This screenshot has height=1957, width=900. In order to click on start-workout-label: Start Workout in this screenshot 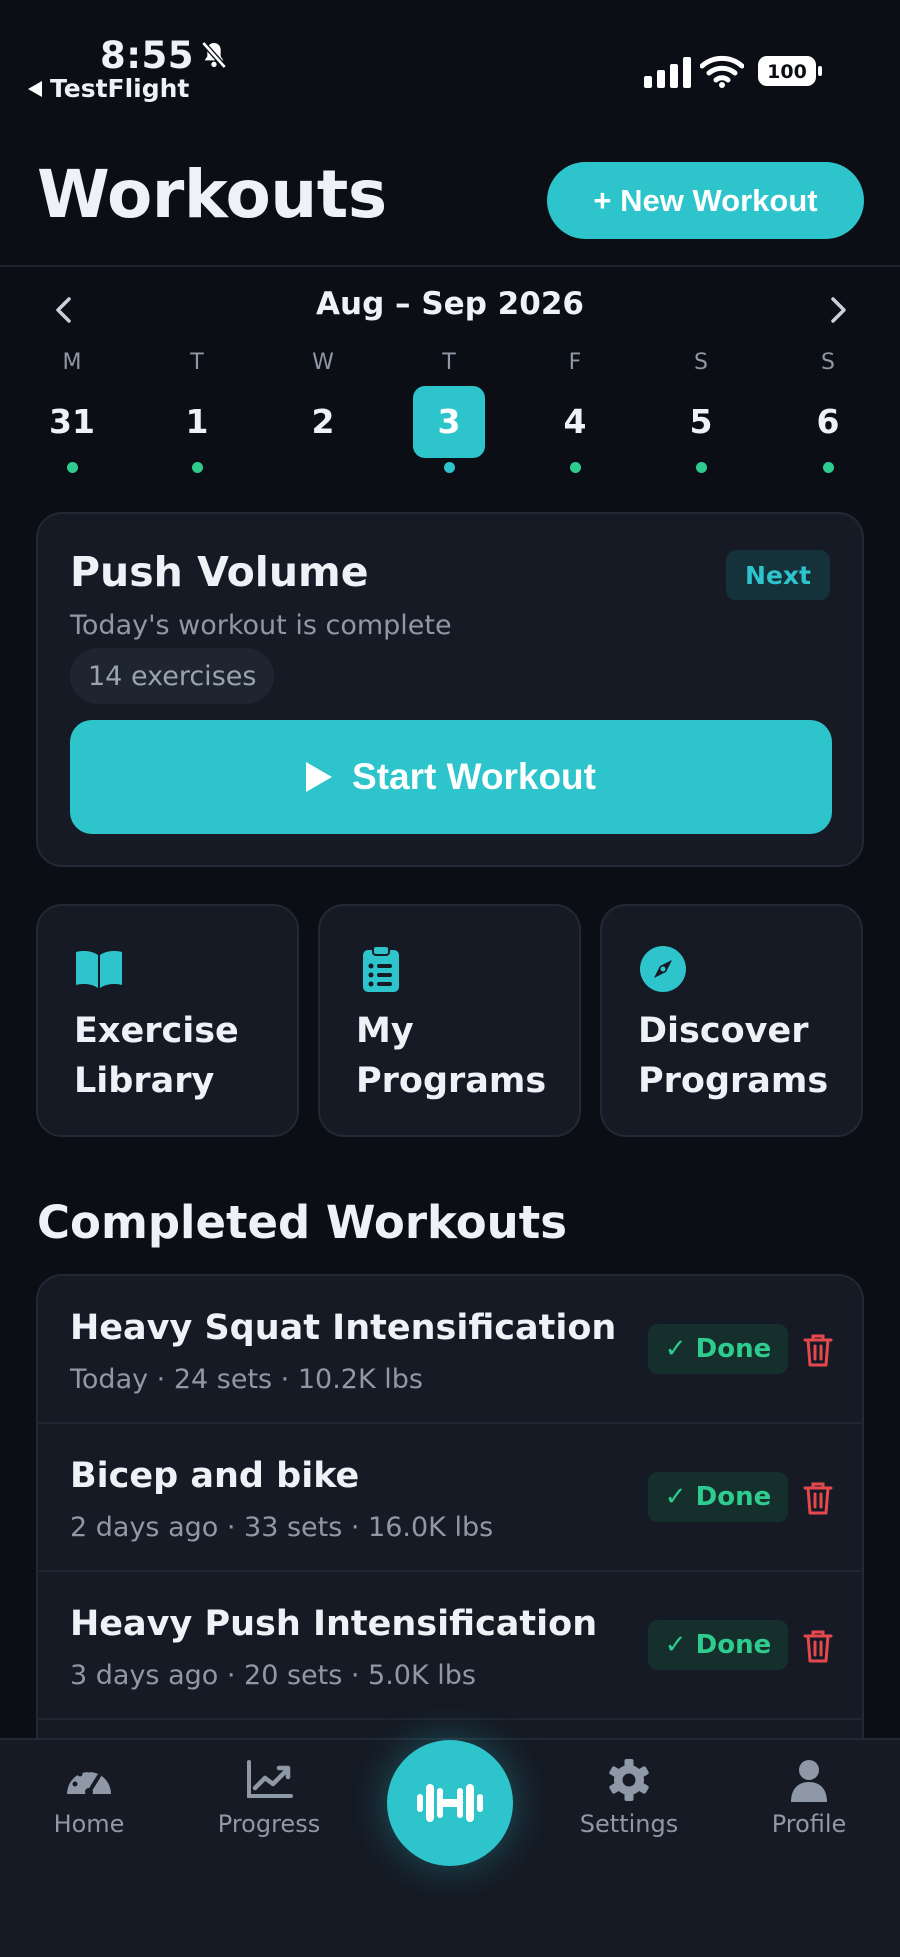, I will do `click(474, 776)`.